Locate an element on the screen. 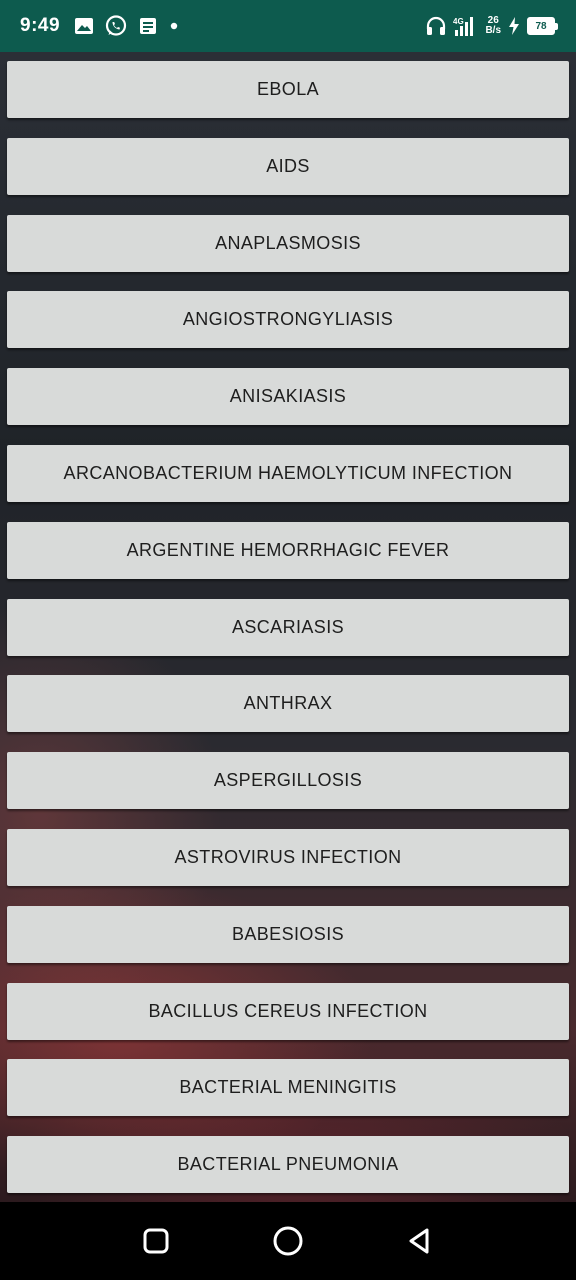 This screenshot has width=576, height=1280. gallery-icon is located at coordinates (84, 26).